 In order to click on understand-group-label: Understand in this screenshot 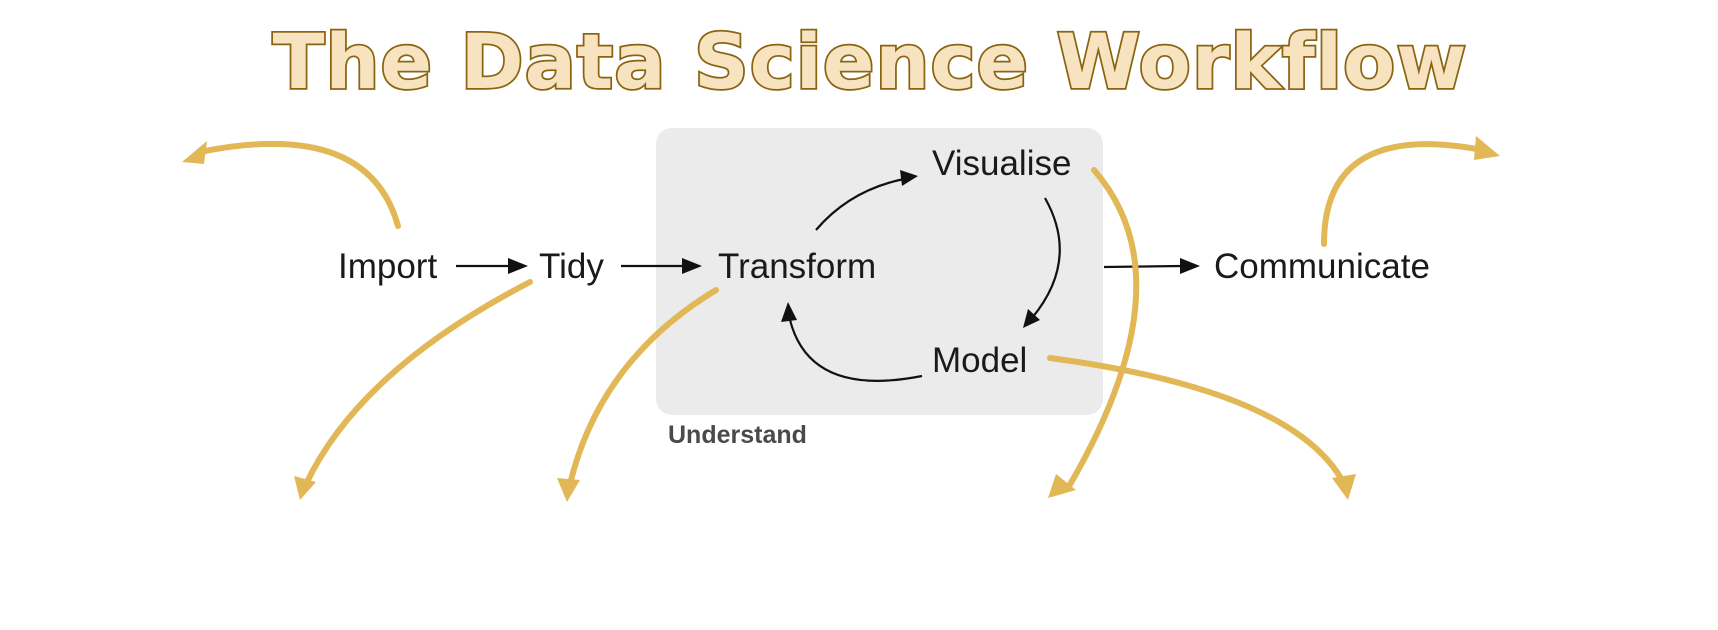, I will do `click(737, 435)`.